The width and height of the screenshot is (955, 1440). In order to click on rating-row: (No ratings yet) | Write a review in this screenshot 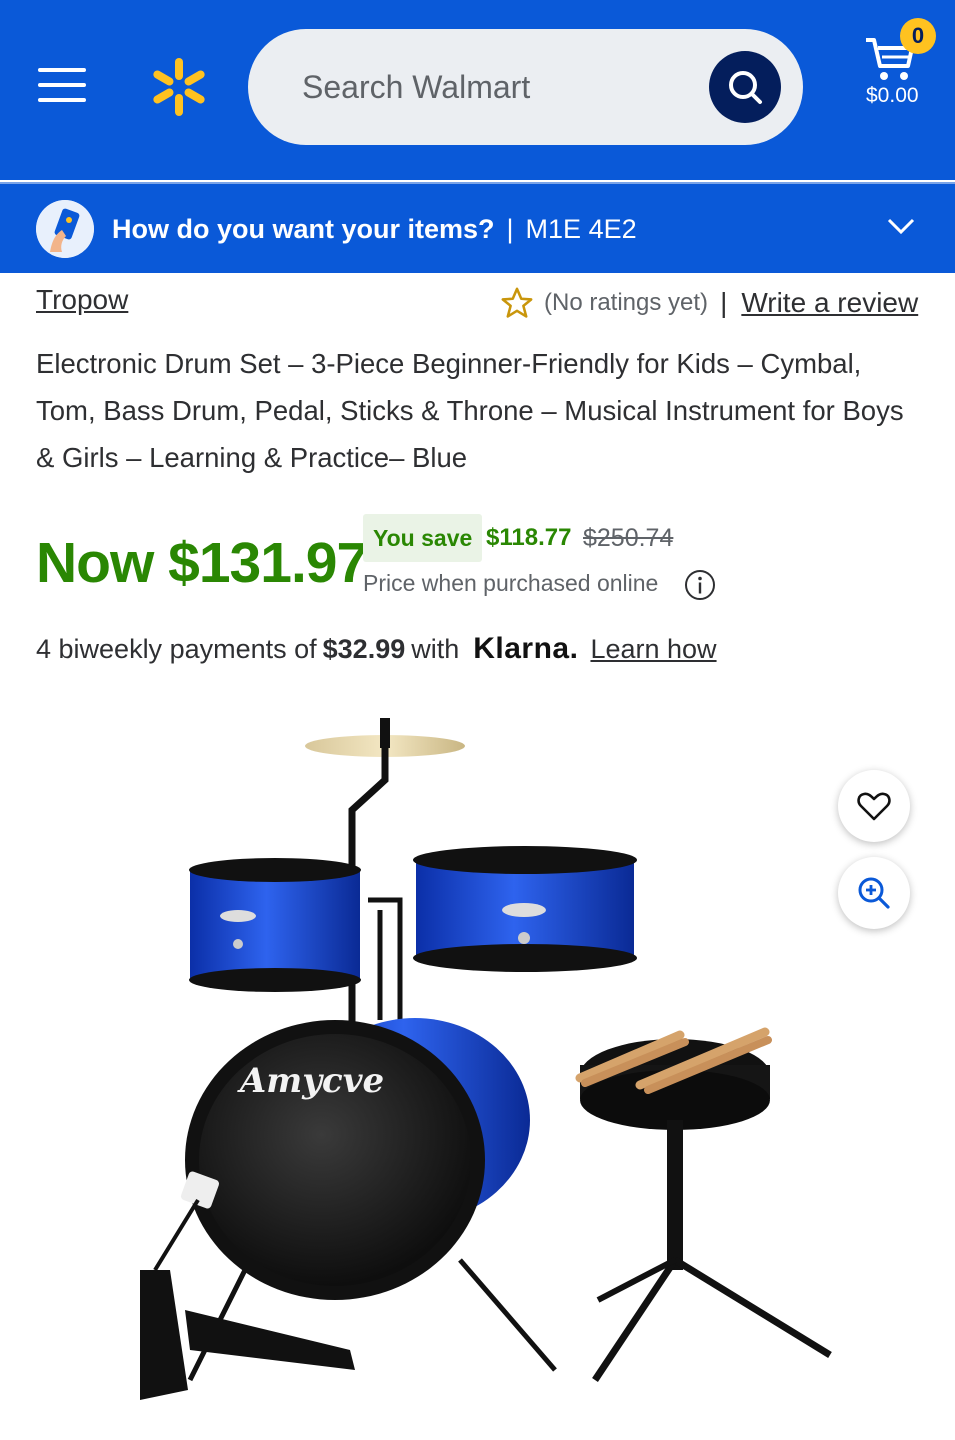, I will do `click(709, 303)`.